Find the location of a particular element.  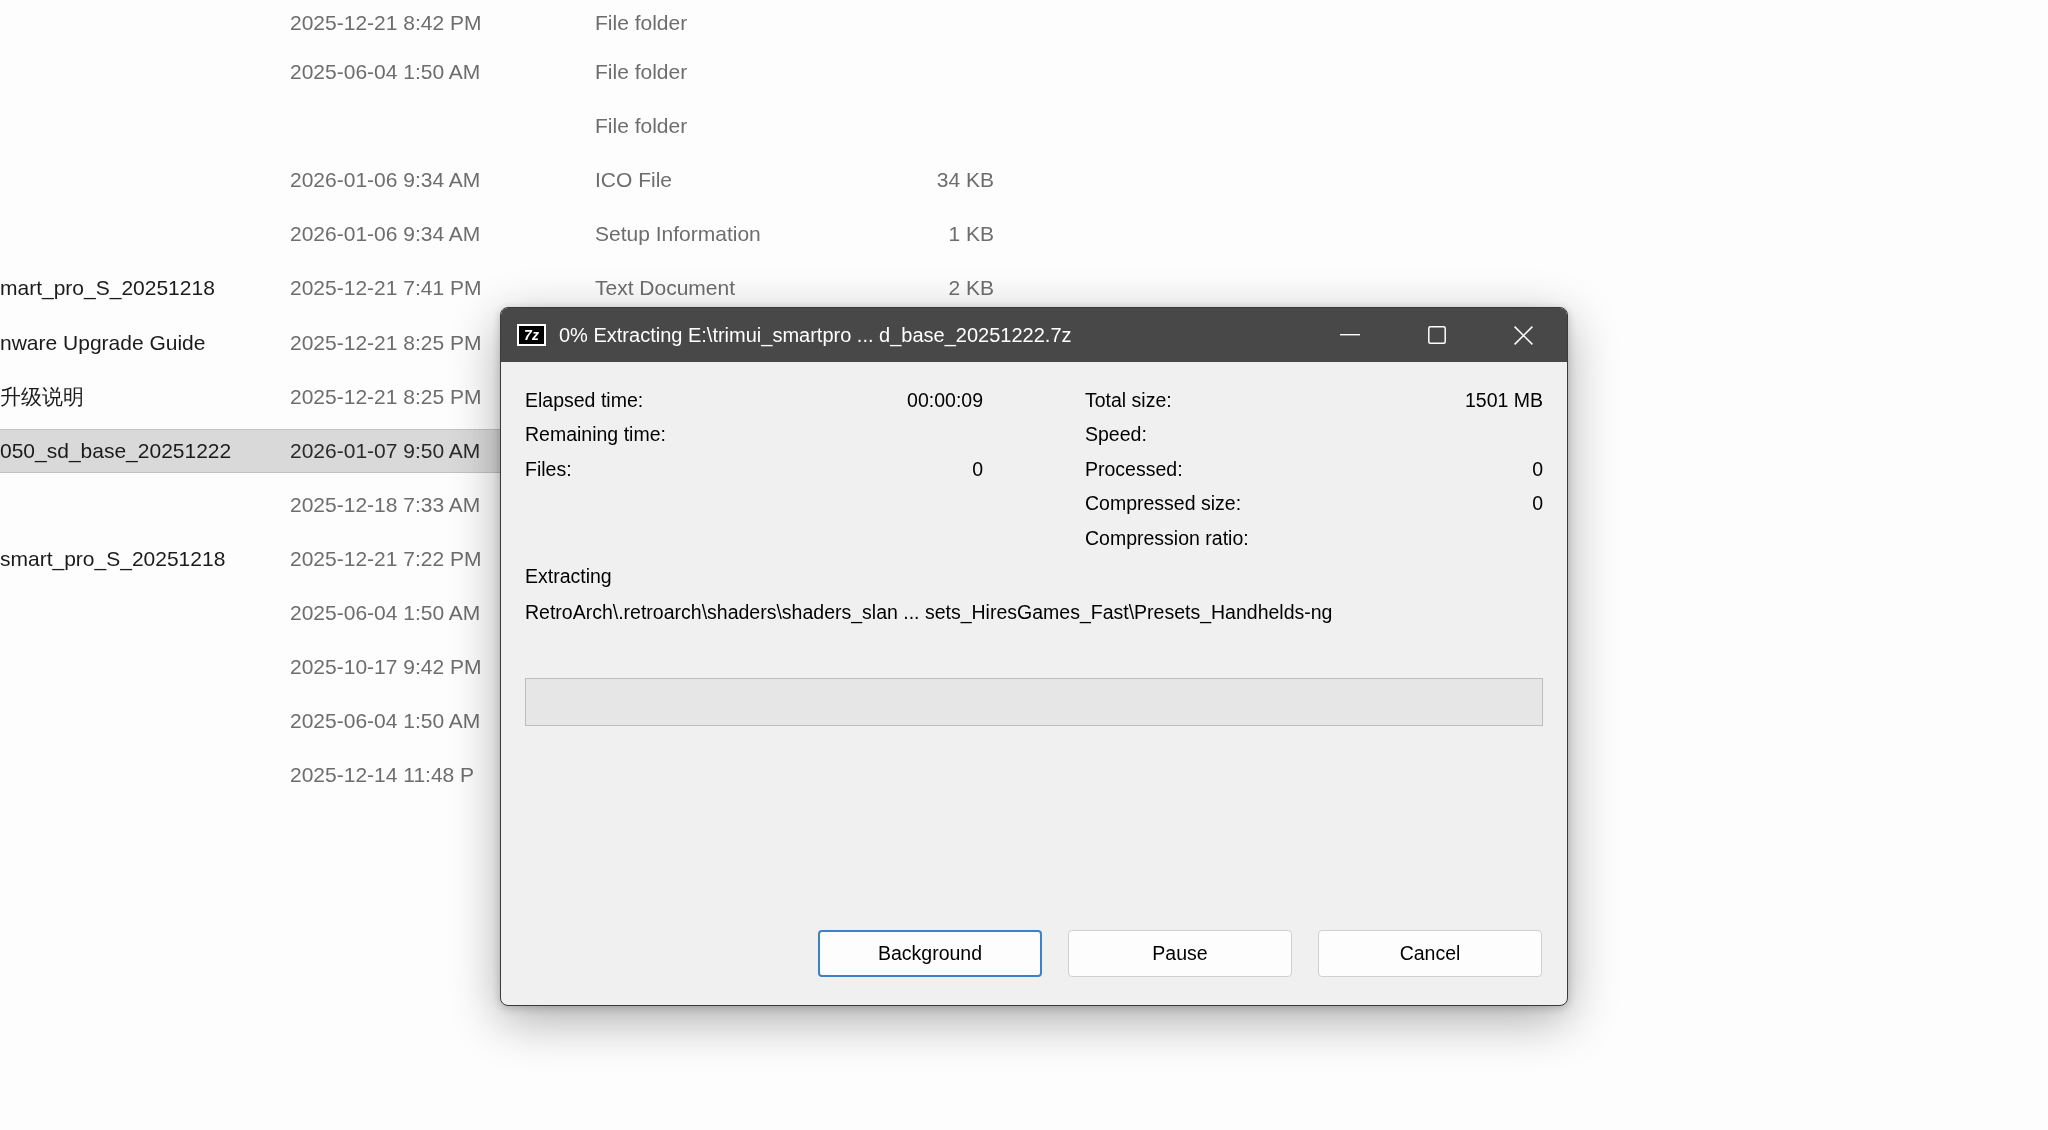

file-row: mart_pro_S_20251218 2025-12-21 7:41 PM is located at coordinates (250, 288).